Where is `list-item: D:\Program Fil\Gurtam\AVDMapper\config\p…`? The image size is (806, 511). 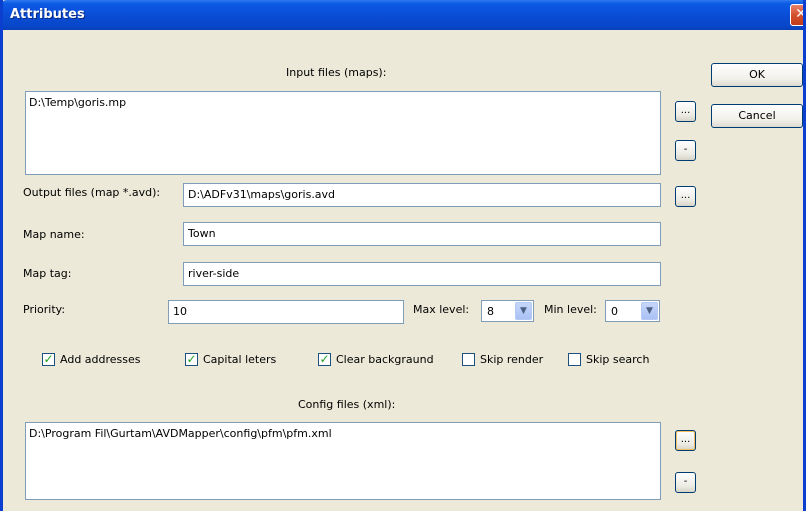 list-item: D:\Program Fil\Gurtam\AVDMapper\config\p… is located at coordinates (343, 433).